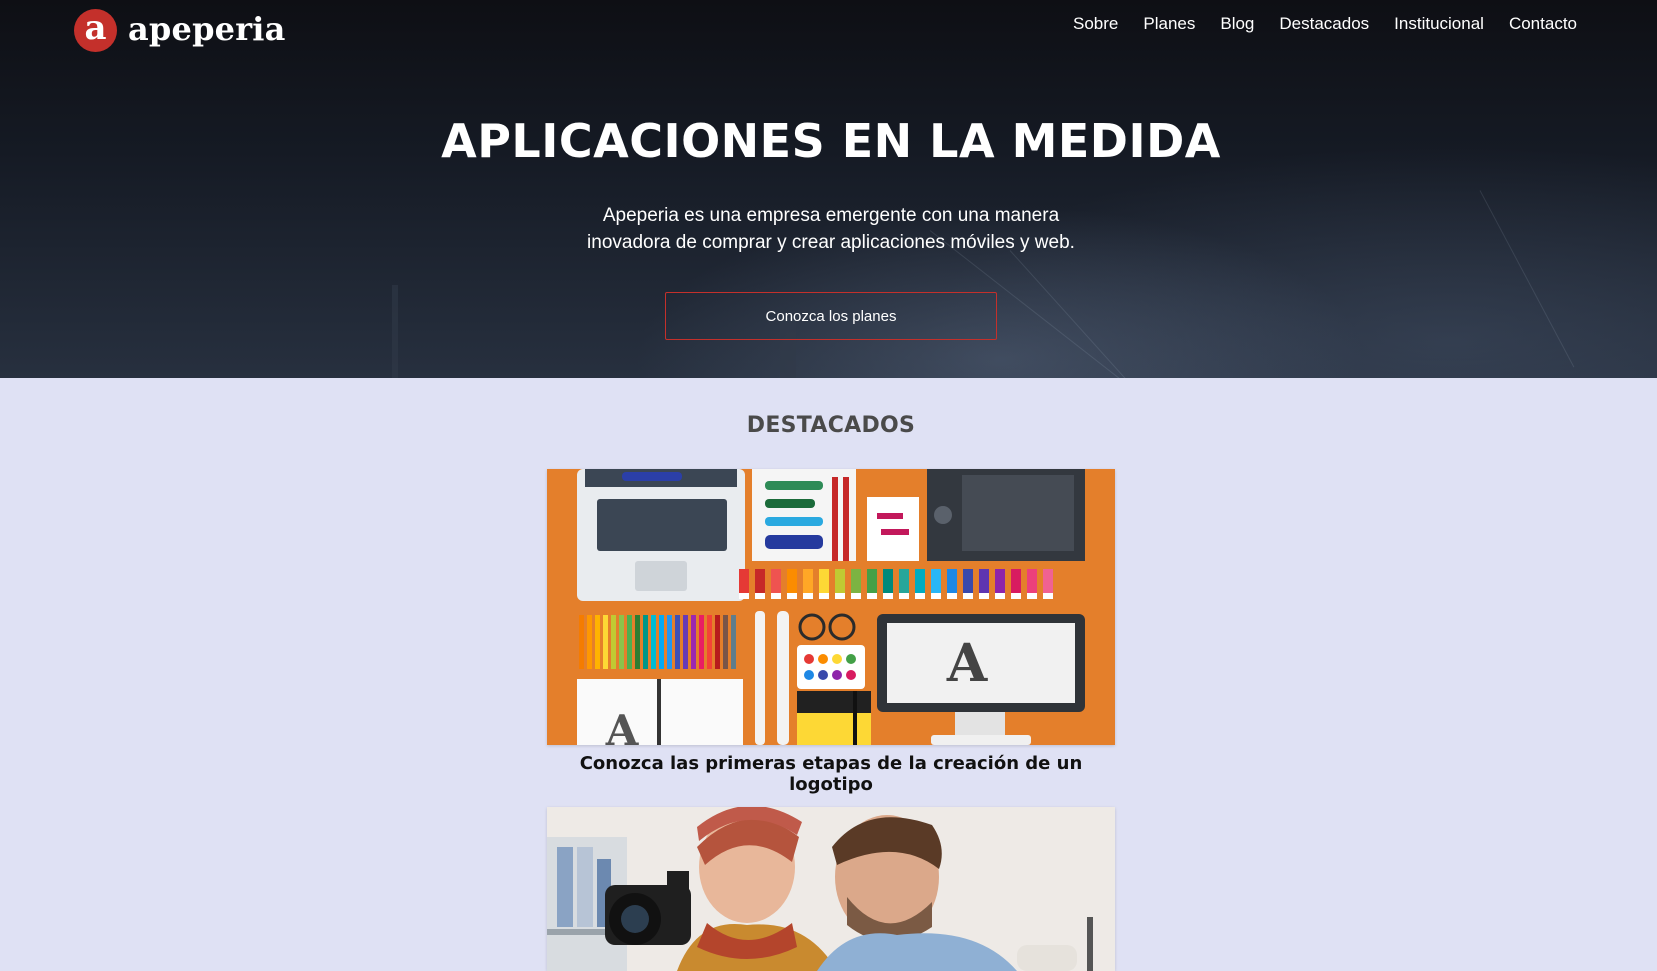 This screenshot has width=1657, height=971. What do you see at coordinates (1095, 24) in the screenshot?
I see `nav-link-sobre: Sobre` at bounding box center [1095, 24].